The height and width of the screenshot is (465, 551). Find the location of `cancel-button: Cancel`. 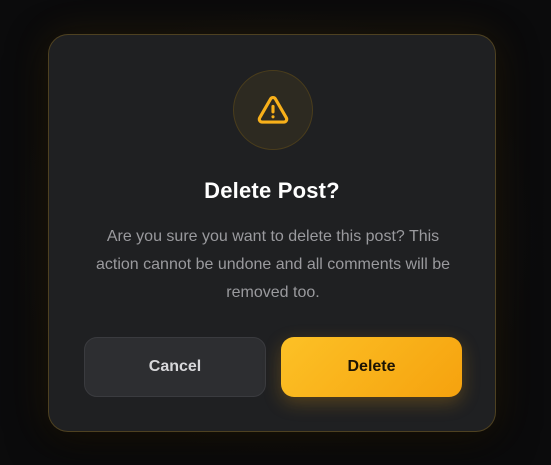

cancel-button: Cancel is located at coordinates (175, 367).